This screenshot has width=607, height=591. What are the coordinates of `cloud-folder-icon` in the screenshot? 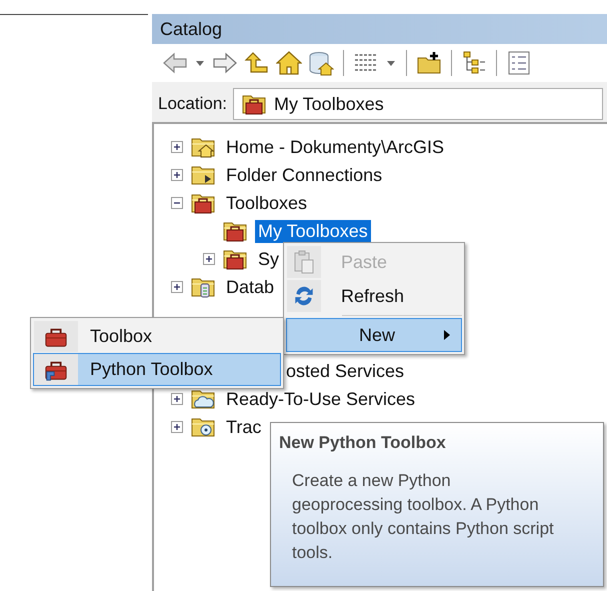 It's located at (203, 399).